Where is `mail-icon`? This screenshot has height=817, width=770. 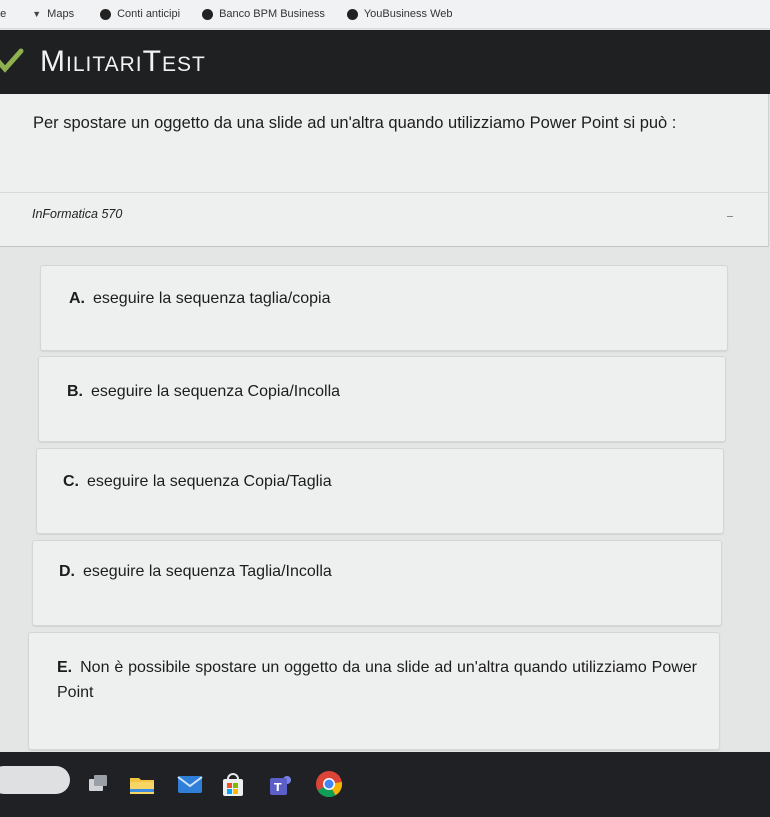
mail-icon is located at coordinates (190, 784).